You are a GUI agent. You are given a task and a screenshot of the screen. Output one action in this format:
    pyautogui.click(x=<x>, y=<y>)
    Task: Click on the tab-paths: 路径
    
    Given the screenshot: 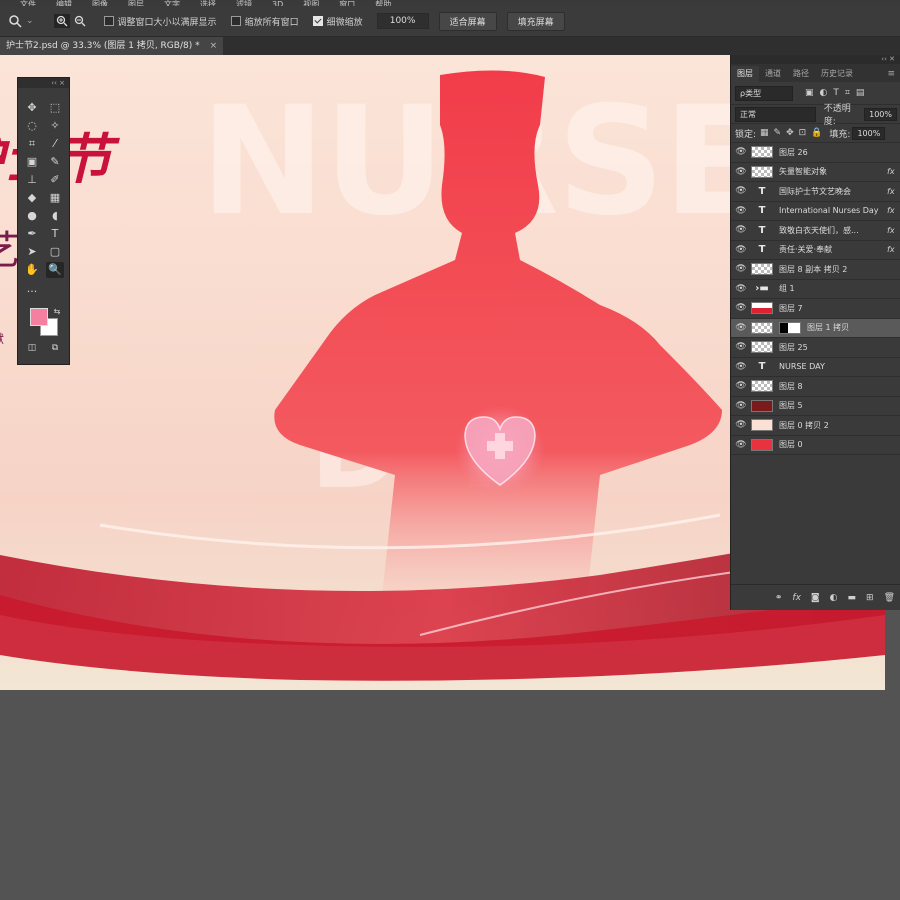 What is the action you would take?
    pyautogui.click(x=801, y=74)
    